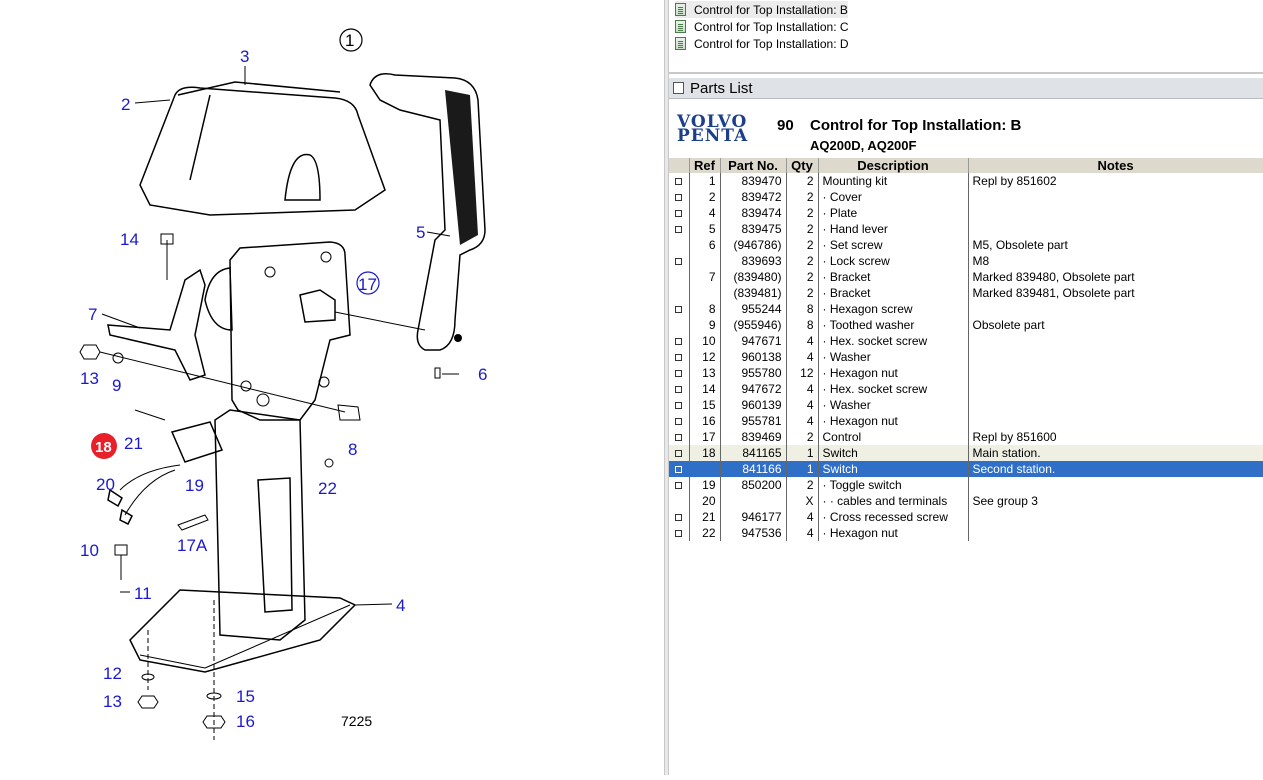 This screenshot has height=780, width=1263. Describe the element at coordinates (105, 484) in the screenshot. I see `callout-20: 20` at that location.